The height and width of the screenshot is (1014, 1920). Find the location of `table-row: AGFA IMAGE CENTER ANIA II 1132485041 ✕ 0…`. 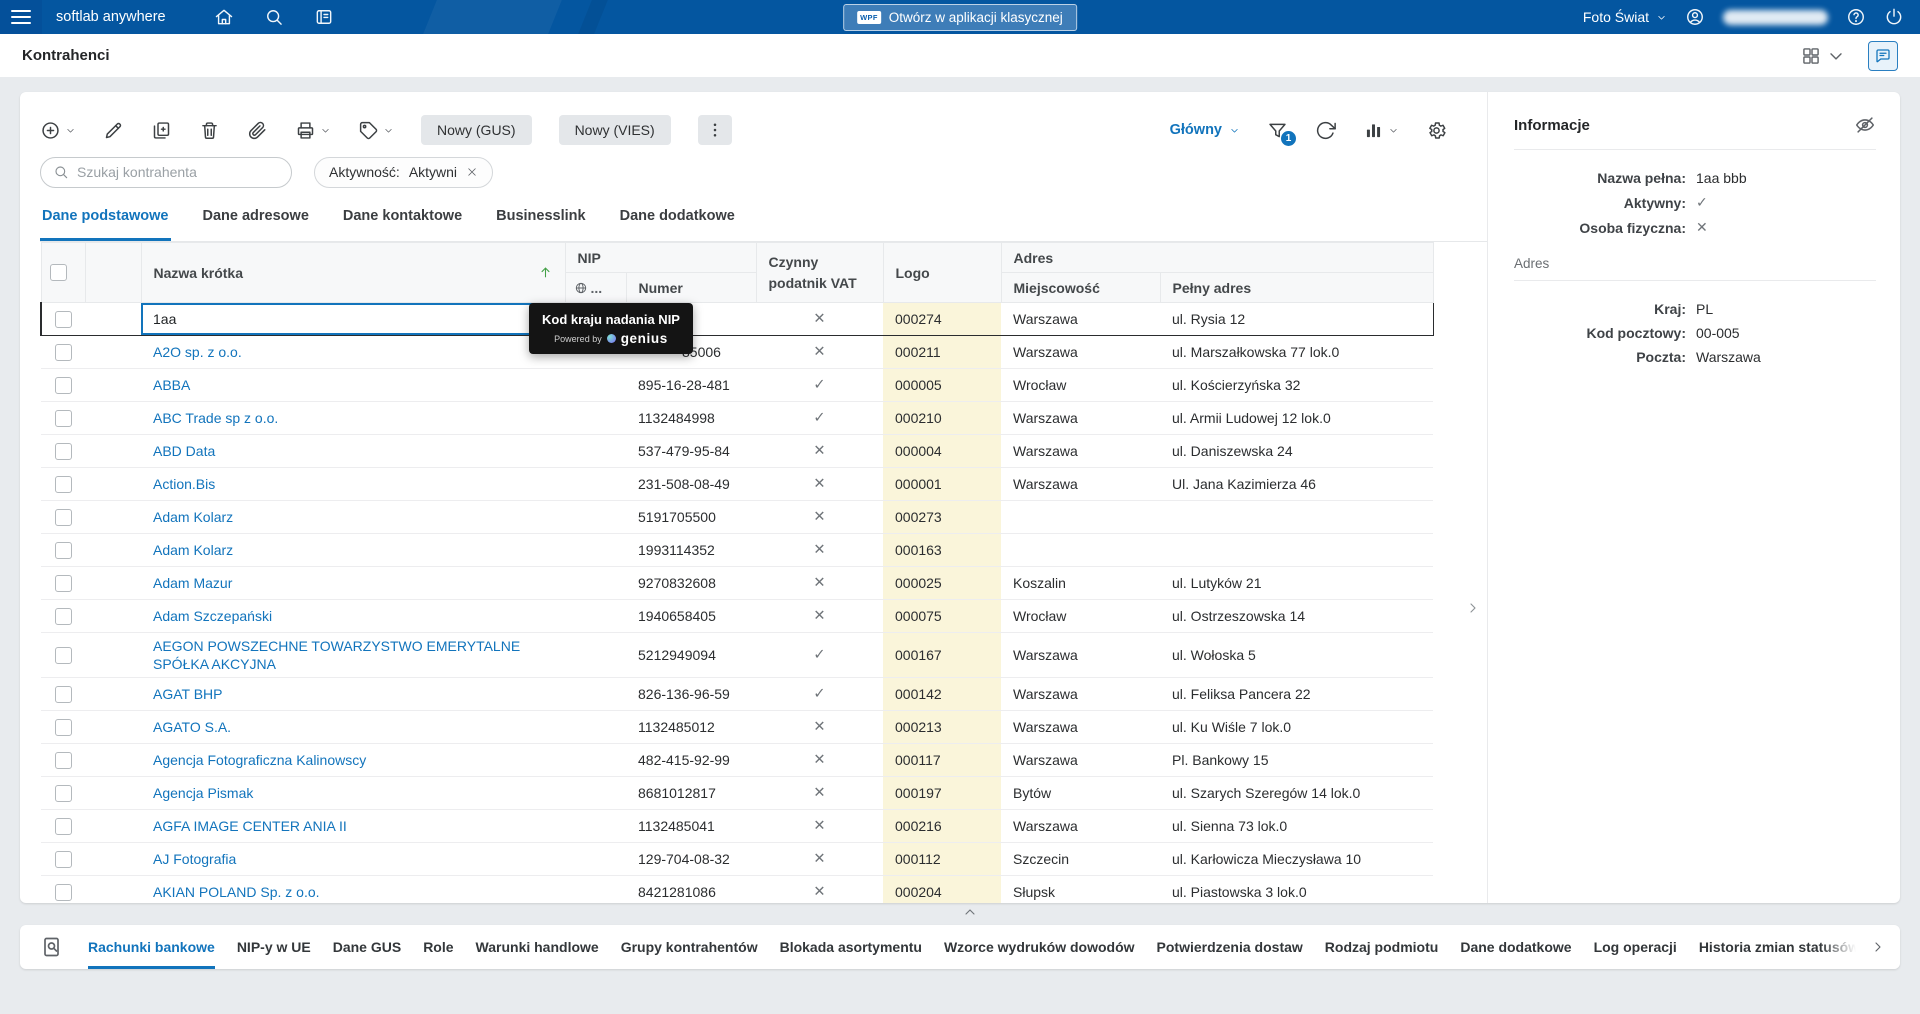

table-row: AGFA IMAGE CENTER ANIA II 1132485041 ✕ 0… is located at coordinates (737, 826).